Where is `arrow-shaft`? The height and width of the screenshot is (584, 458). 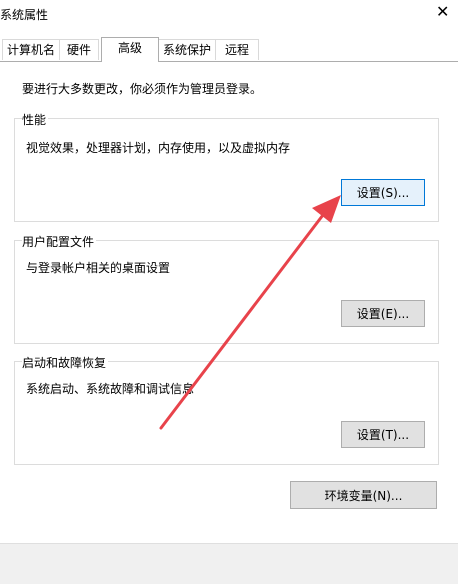 arrow-shaft is located at coordinates (243, 319).